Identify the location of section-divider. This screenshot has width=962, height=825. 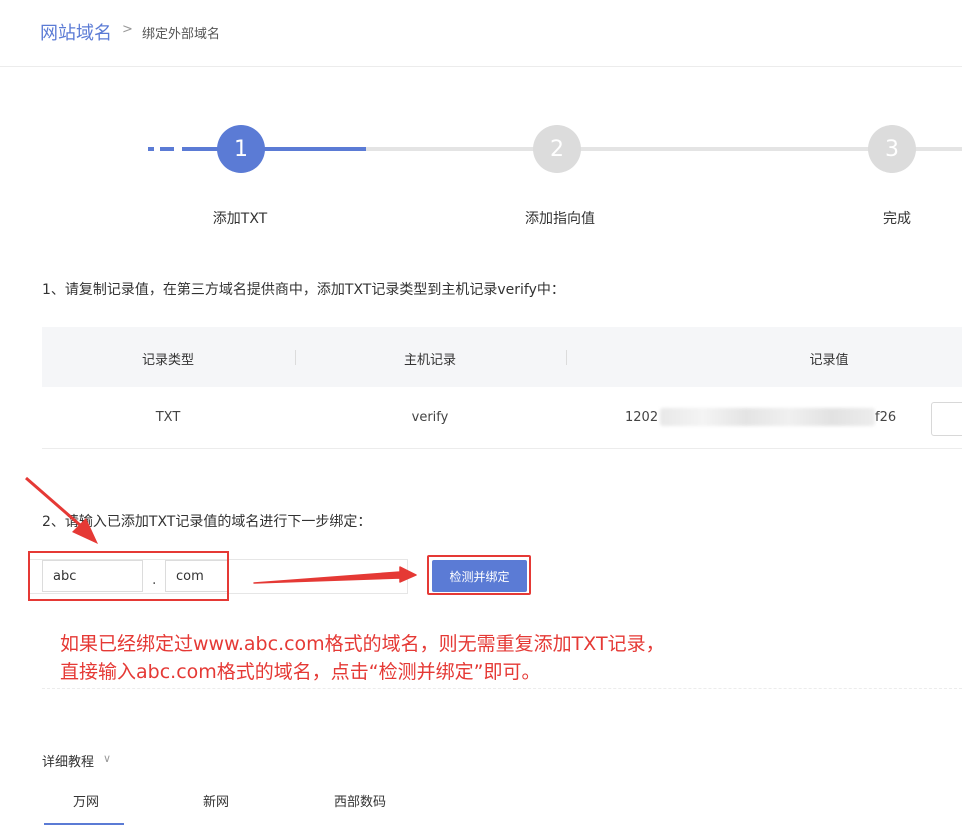
(502, 688).